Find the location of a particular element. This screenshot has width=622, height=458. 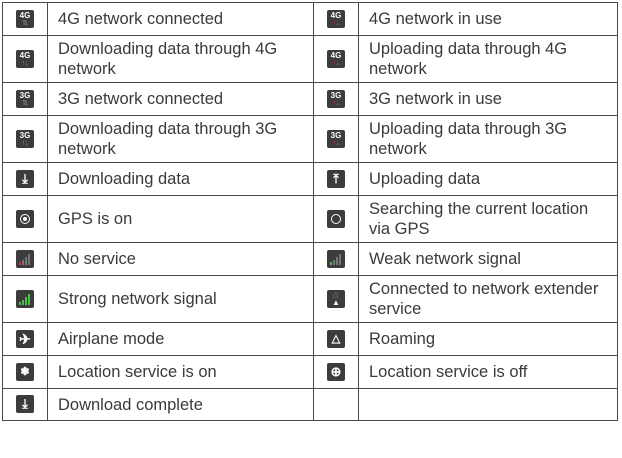

table-cell-label: Location service is off is located at coordinates (488, 372).